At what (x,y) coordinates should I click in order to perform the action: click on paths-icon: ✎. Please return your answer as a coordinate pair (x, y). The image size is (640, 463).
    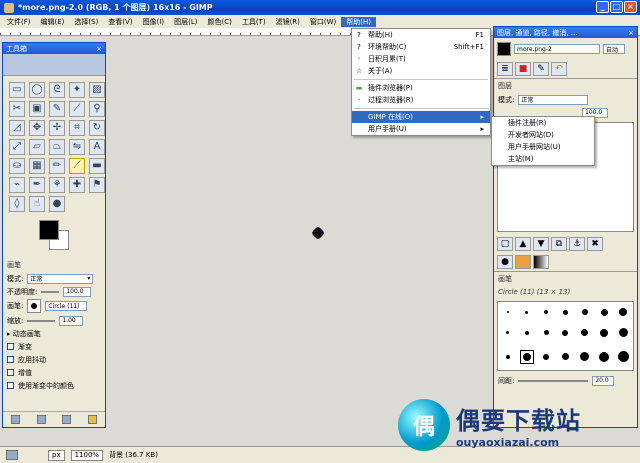
    Looking at the image, I should click on (57, 109).